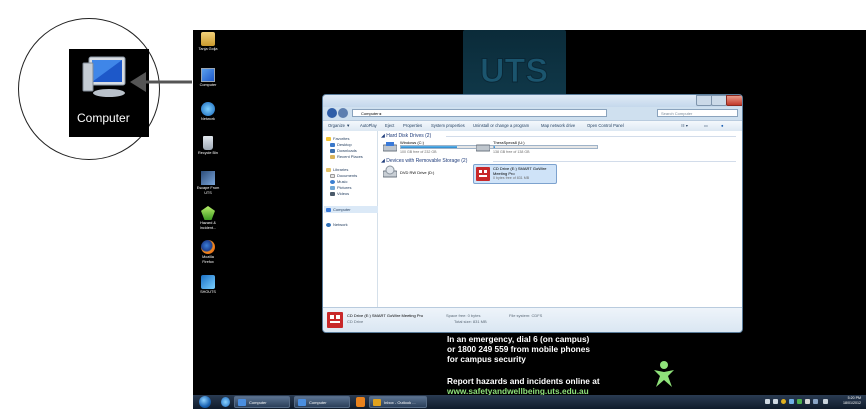  I want to click on map-drive-button: Map network drive, so click(558, 125).